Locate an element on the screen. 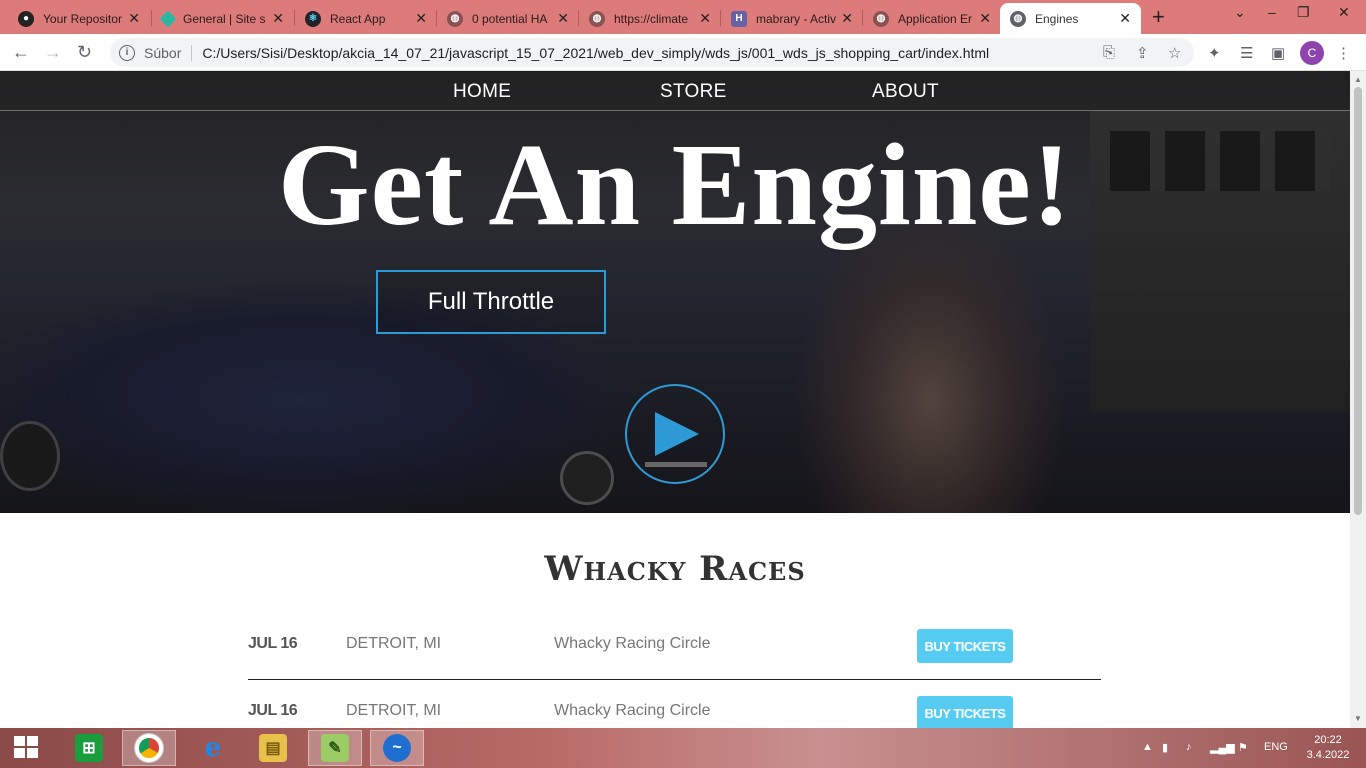 This screenshot has height=768, width=1366. volume-icon: ♪ is located at coordinates (1189, 747).